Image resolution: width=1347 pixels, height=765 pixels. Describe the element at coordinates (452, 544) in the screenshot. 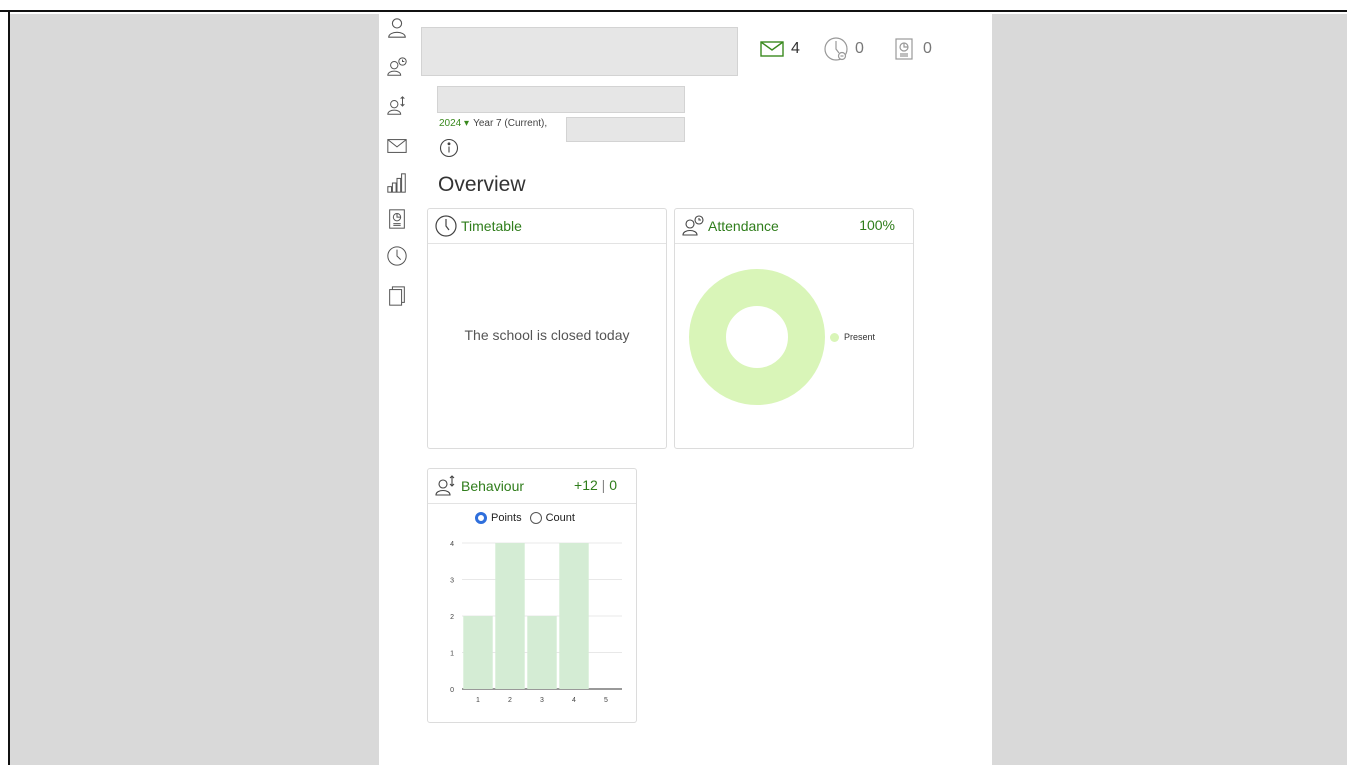

I see `y-tick-label: 4` at that location.